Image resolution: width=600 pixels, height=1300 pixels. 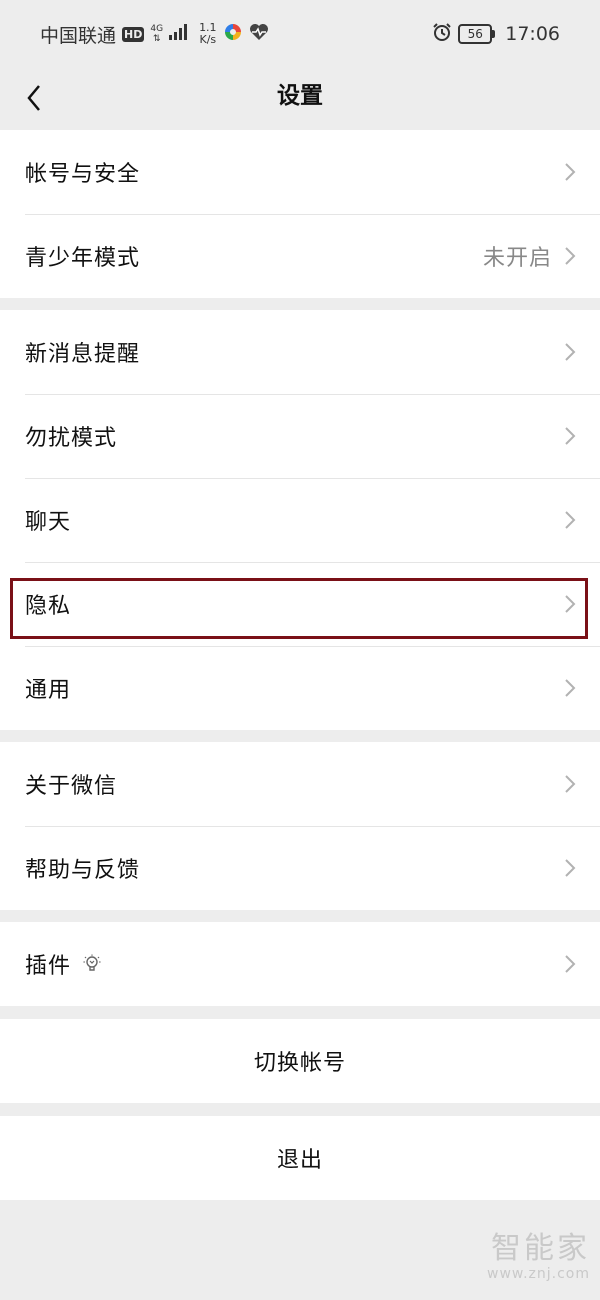 I want to click on data-arrows-icon: ⇅, so click(x=156, y=39).